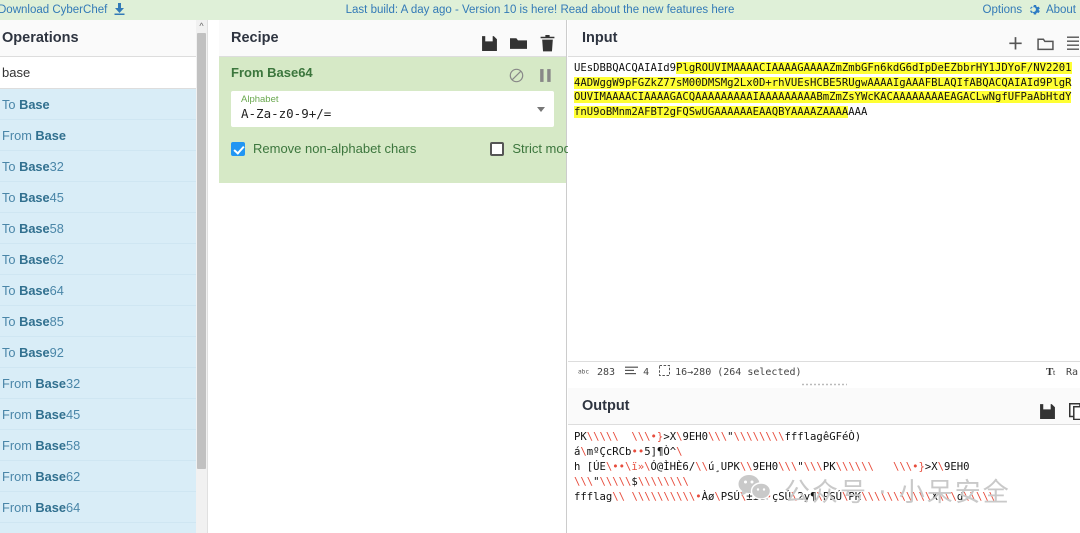 This screenshot has height=533, width=1080. What do you see at coordinates (103, 507) in the screenshot?
I see `operation-list-item: From Base64` at bounding box center [103, 507].